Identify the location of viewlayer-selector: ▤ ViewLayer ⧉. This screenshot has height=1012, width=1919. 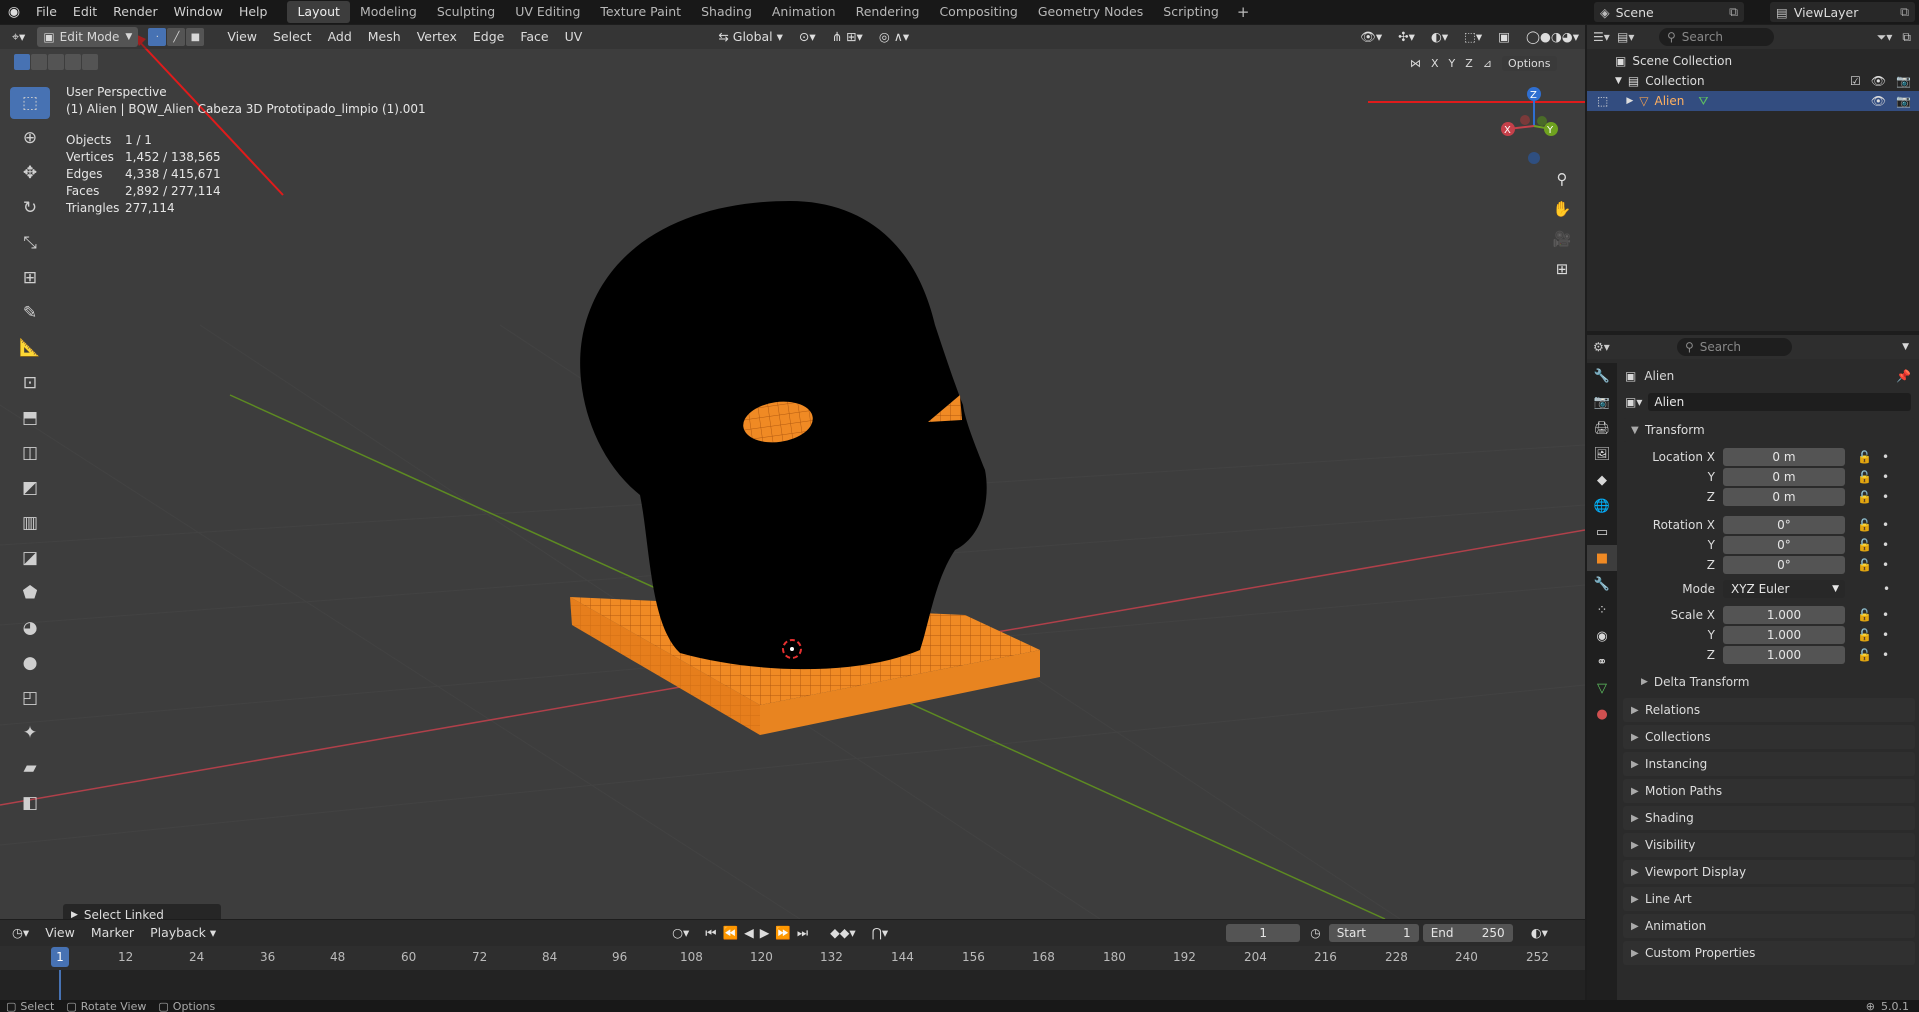
(1842, 12).